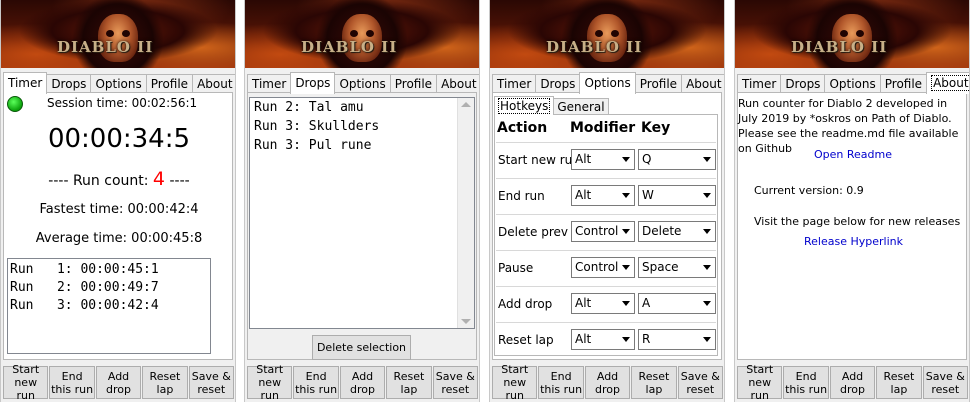  Describe the element at coordinates (524, 105) in the screenshot. I see `subtab-hotkeys: Hotkeys` at that location.